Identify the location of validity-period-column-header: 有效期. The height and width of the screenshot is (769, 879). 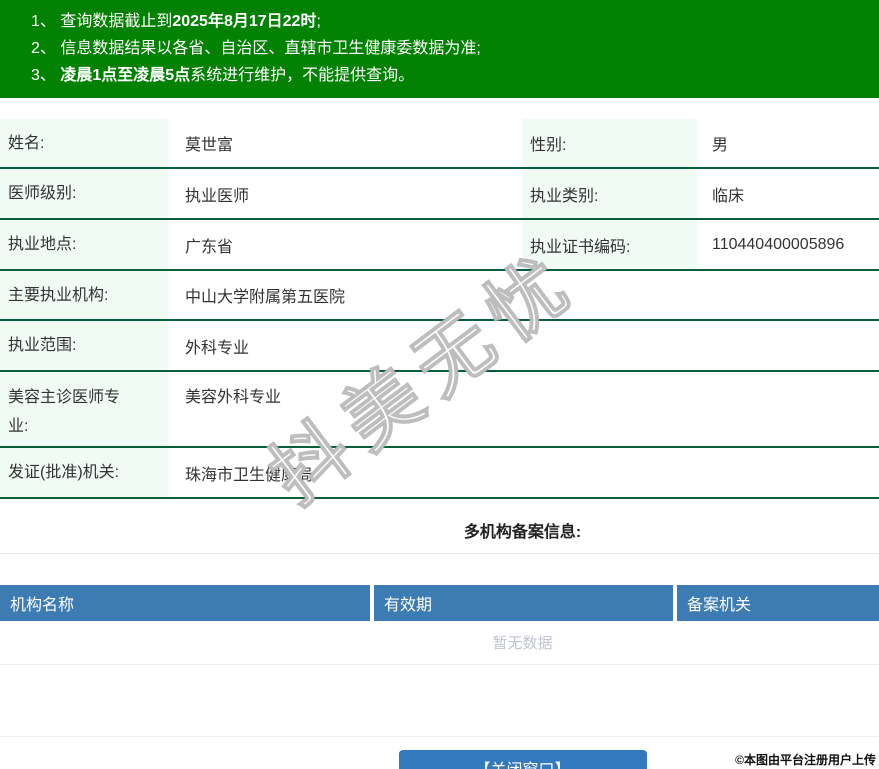
(523, 603).